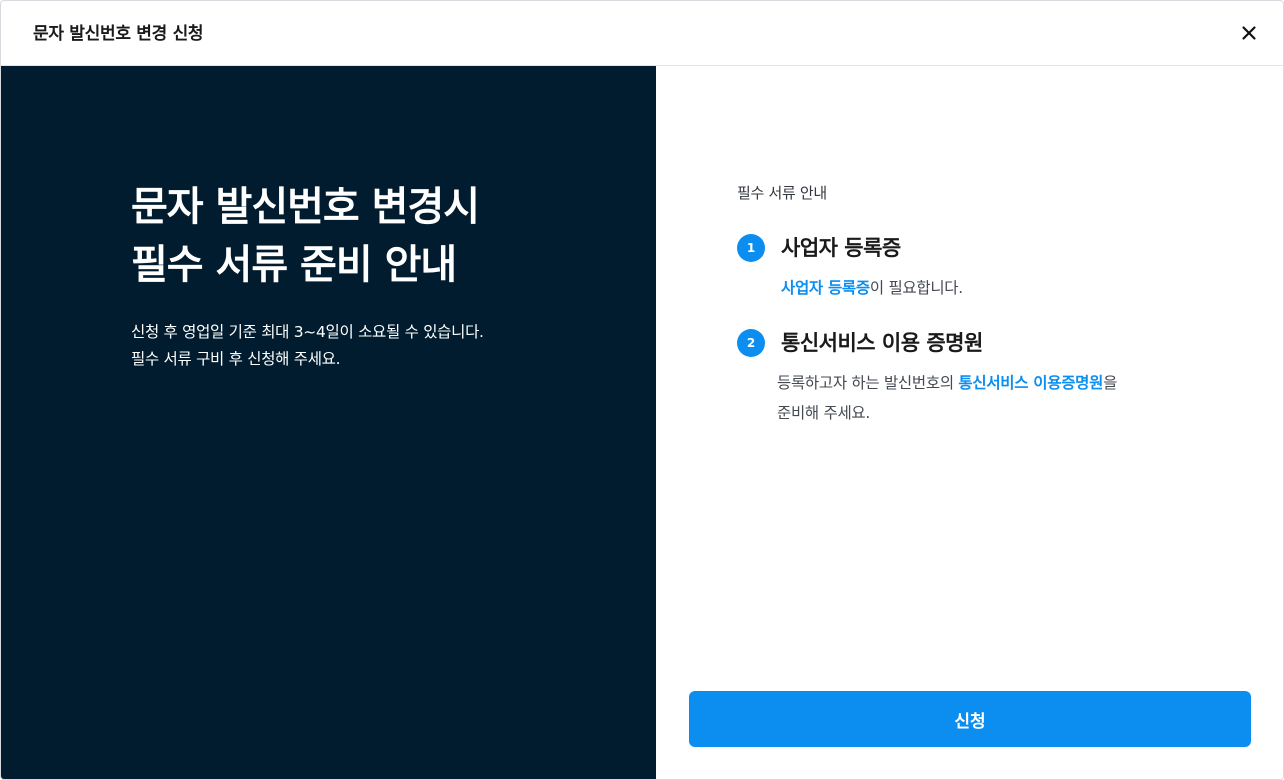 The width and height of the screenshot is (1284, 780). Describe the element at coordinates (850, 268) in the screenshot. I see `guide-step-business-registration: 1 사업자 등록증 사업자 등록증이 필요합니다.` at that location.